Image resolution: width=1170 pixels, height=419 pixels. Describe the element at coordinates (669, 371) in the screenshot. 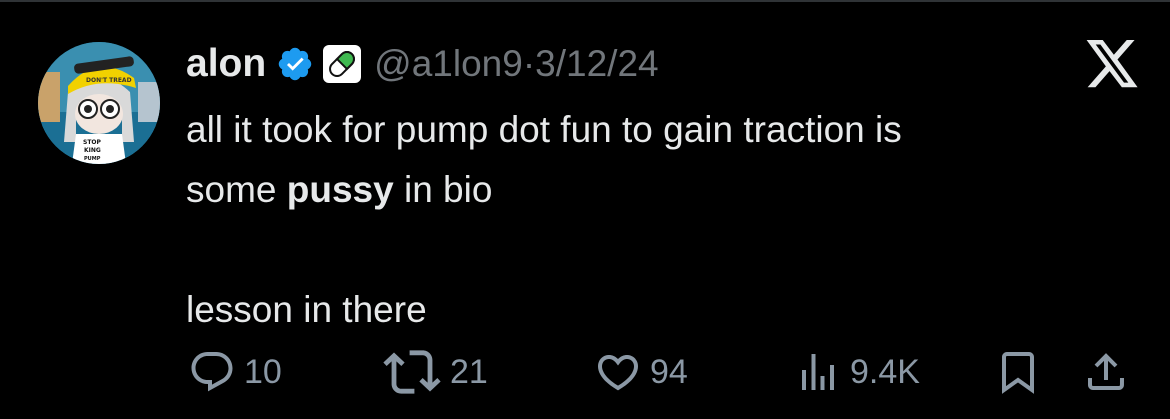

I see `like-count: 94` at that location.